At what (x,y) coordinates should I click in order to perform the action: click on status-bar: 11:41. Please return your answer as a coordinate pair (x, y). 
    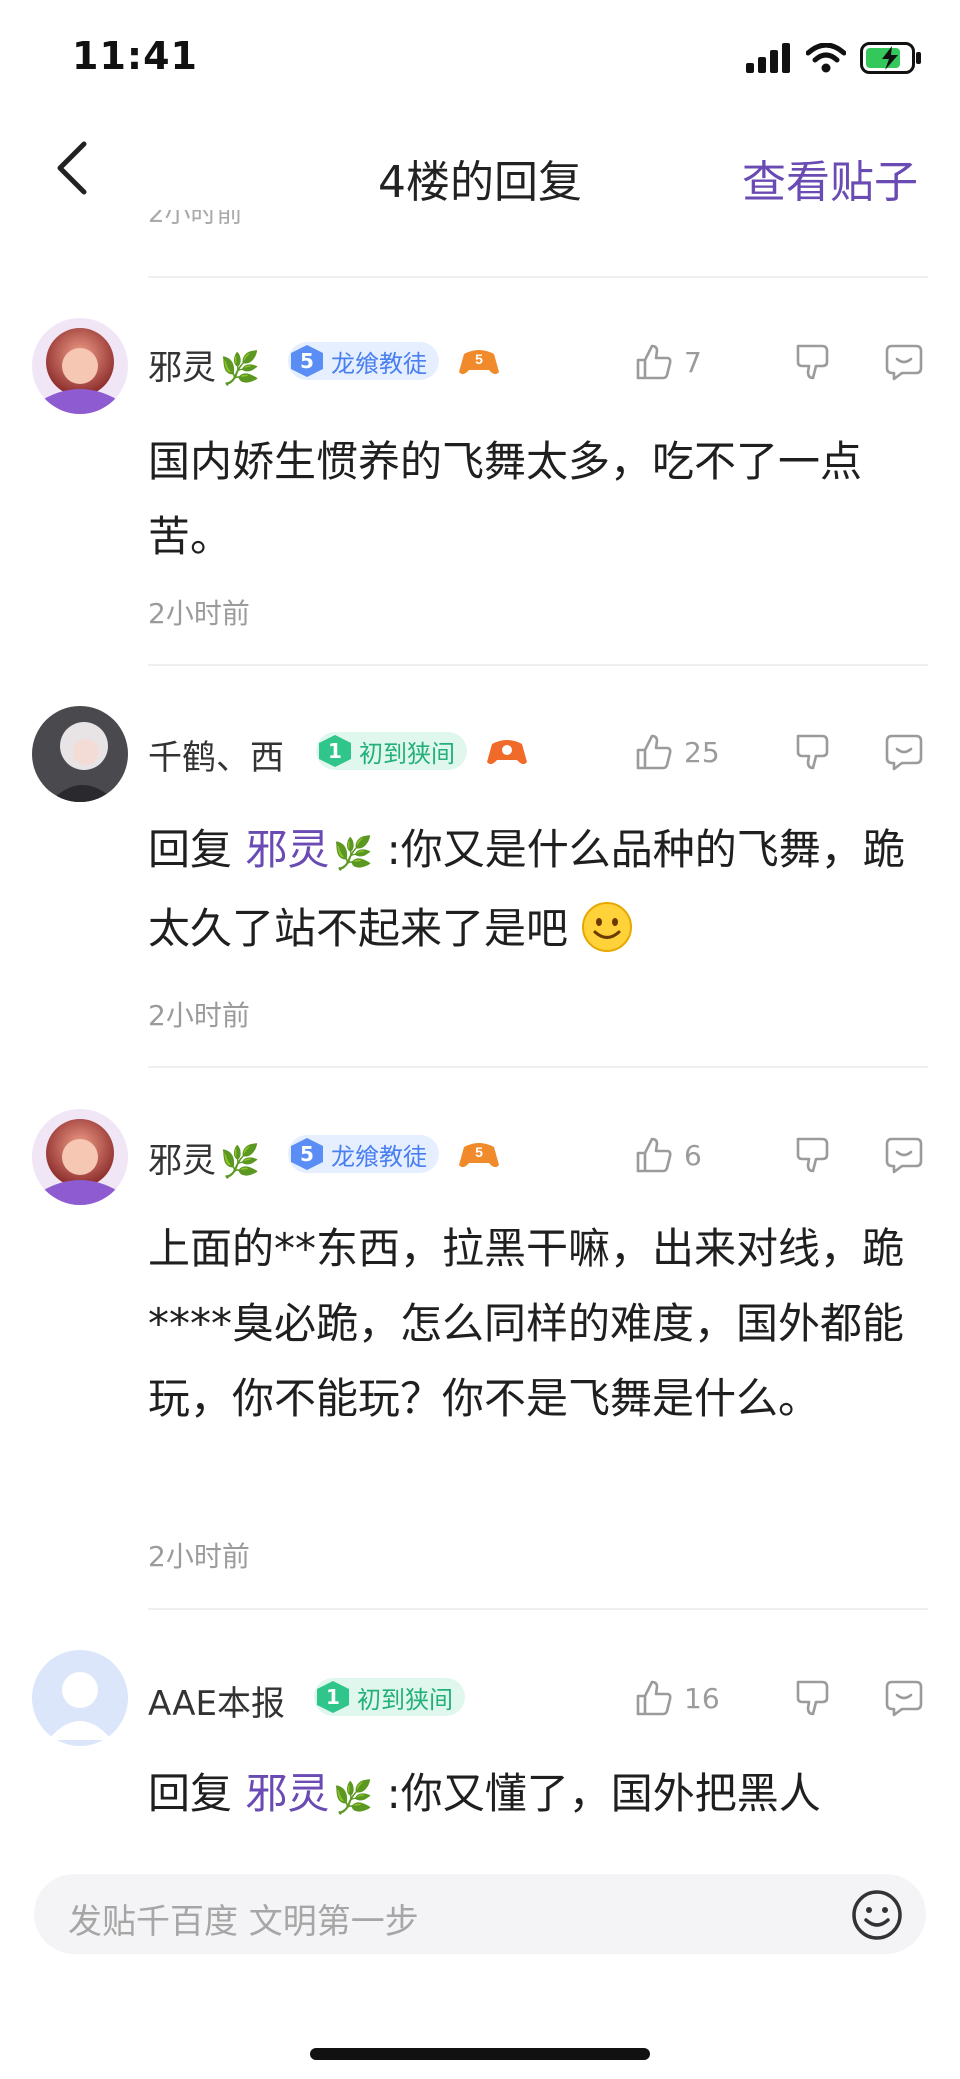
    Looking at the image, I should click on (480, 55).